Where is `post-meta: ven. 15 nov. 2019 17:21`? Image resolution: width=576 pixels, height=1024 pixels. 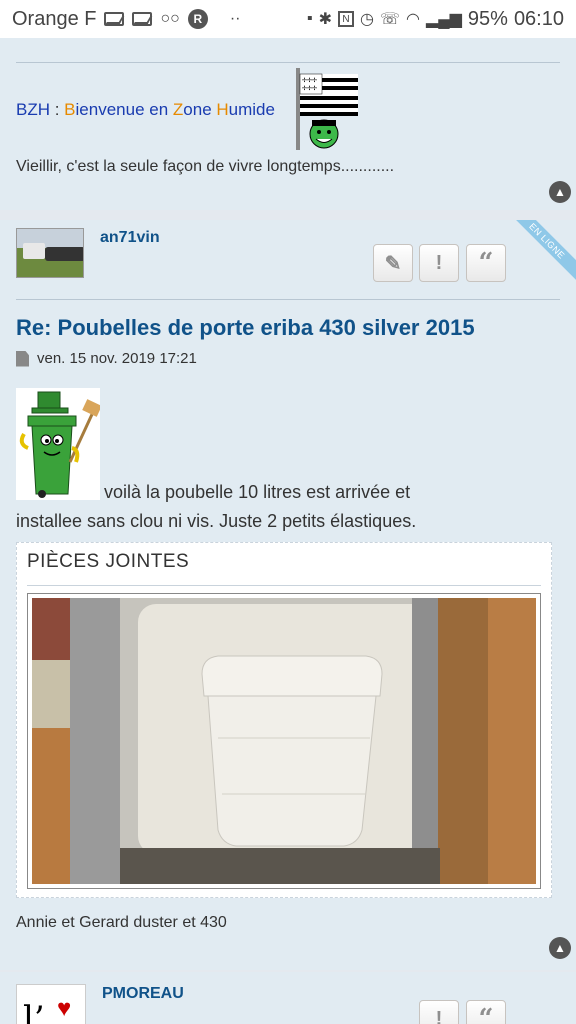 post-meta: ven. 15 nov. 2019 17:21 is located at coordinates (106, 358).